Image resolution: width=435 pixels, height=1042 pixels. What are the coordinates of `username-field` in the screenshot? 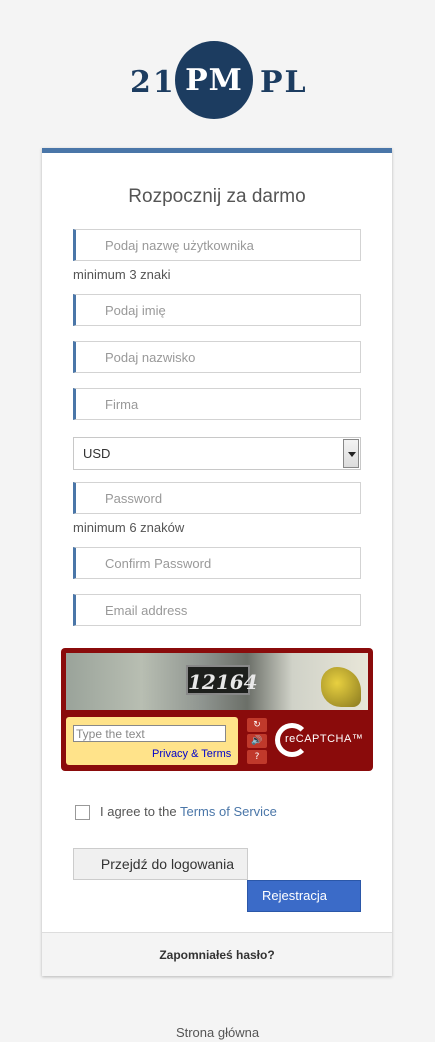 It's located at (217, 245).